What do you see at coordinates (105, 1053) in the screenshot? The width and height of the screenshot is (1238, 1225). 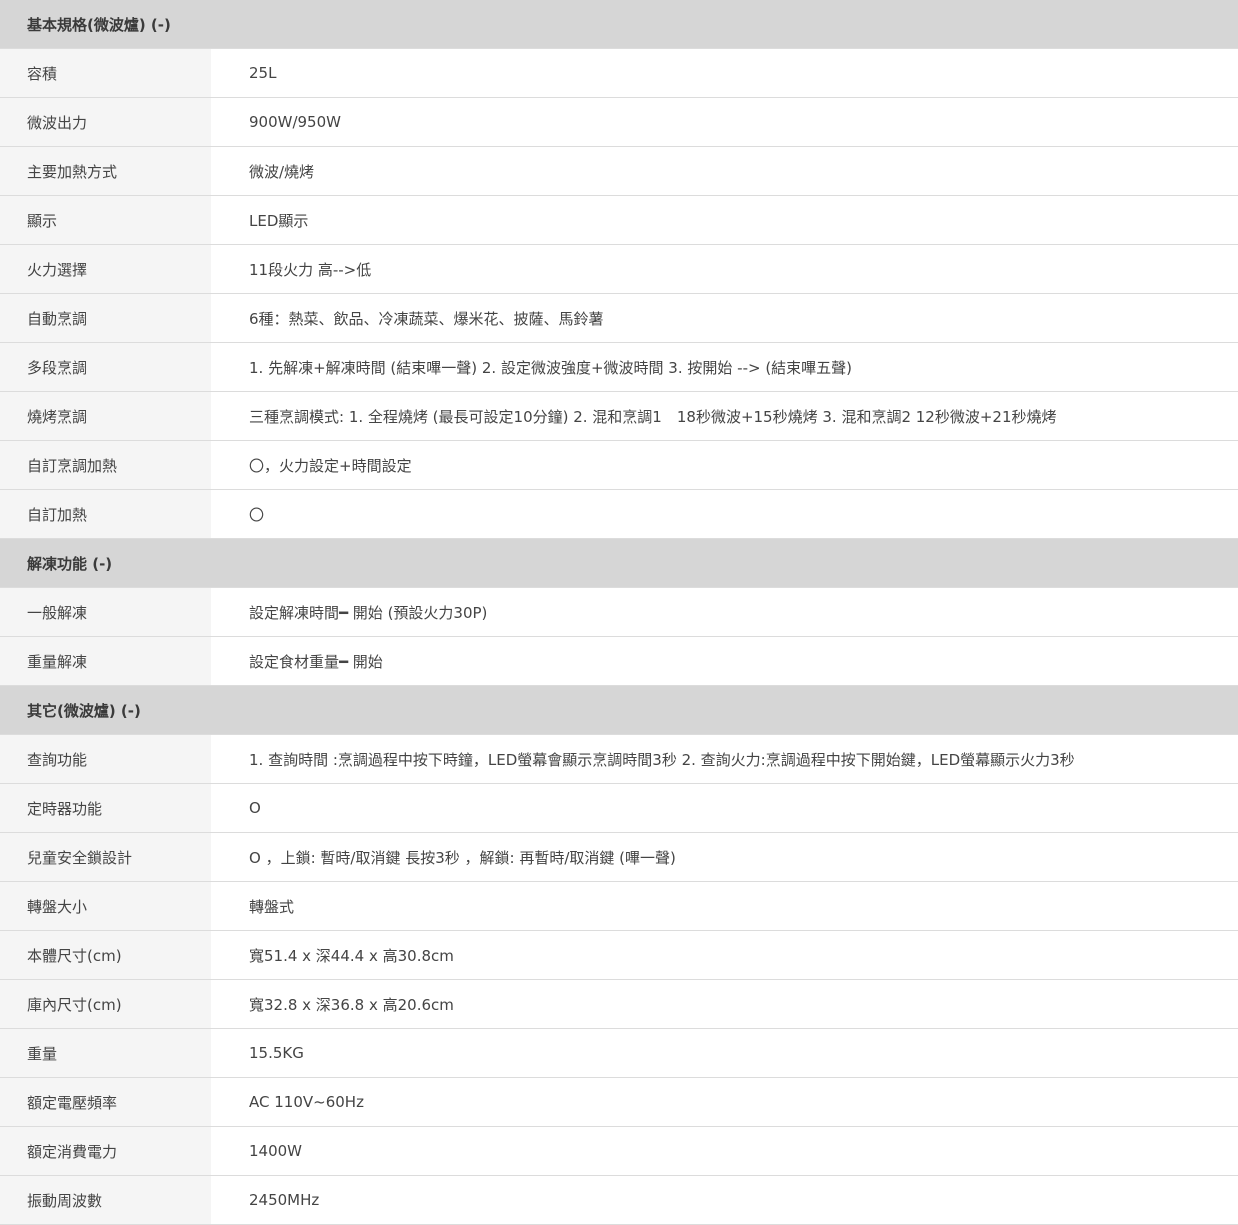 I see `spec-label: 重量` at bounding box center [105, 1053].